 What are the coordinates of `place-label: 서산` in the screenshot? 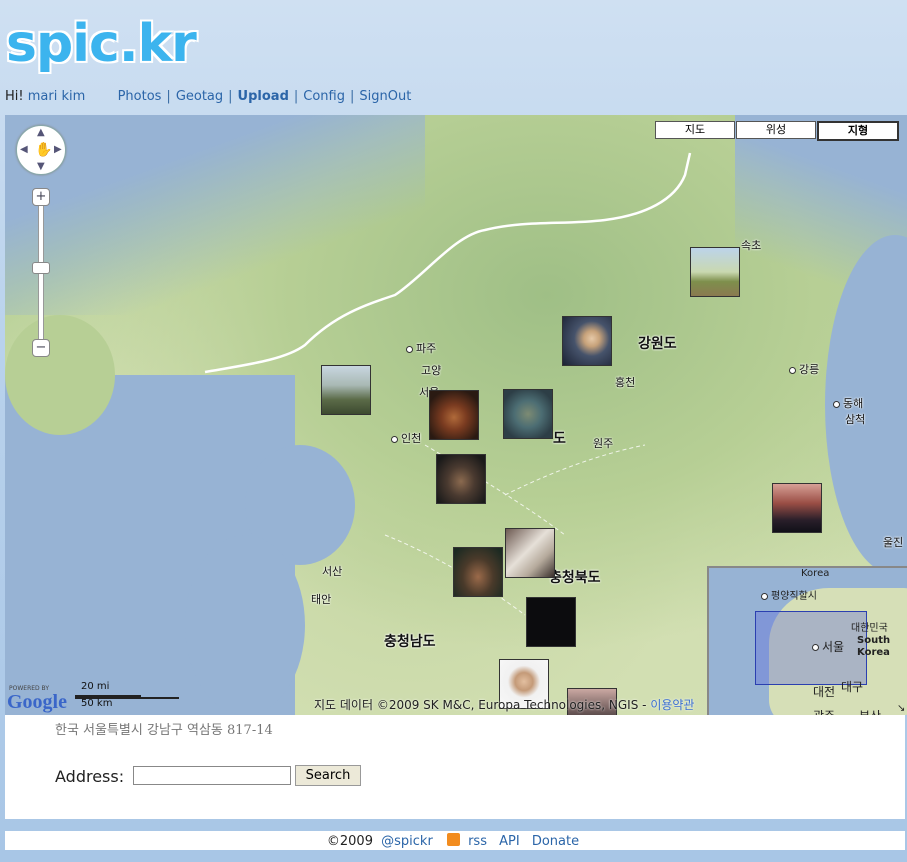 It's located at (332, 571).